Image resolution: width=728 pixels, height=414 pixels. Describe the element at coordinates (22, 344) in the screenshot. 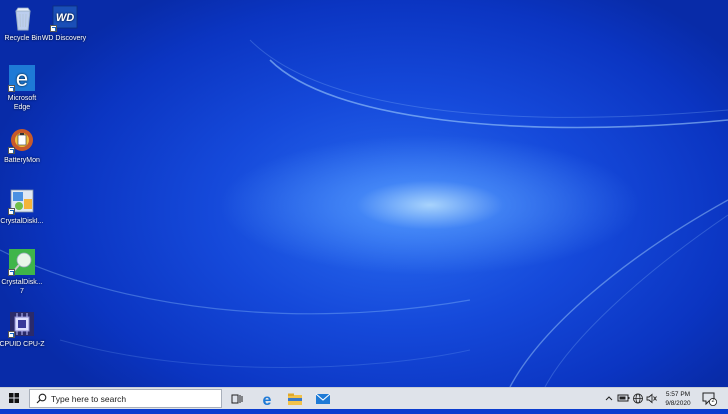

I see `desktop-icon-label: CPUID CPU-Z` at that location.